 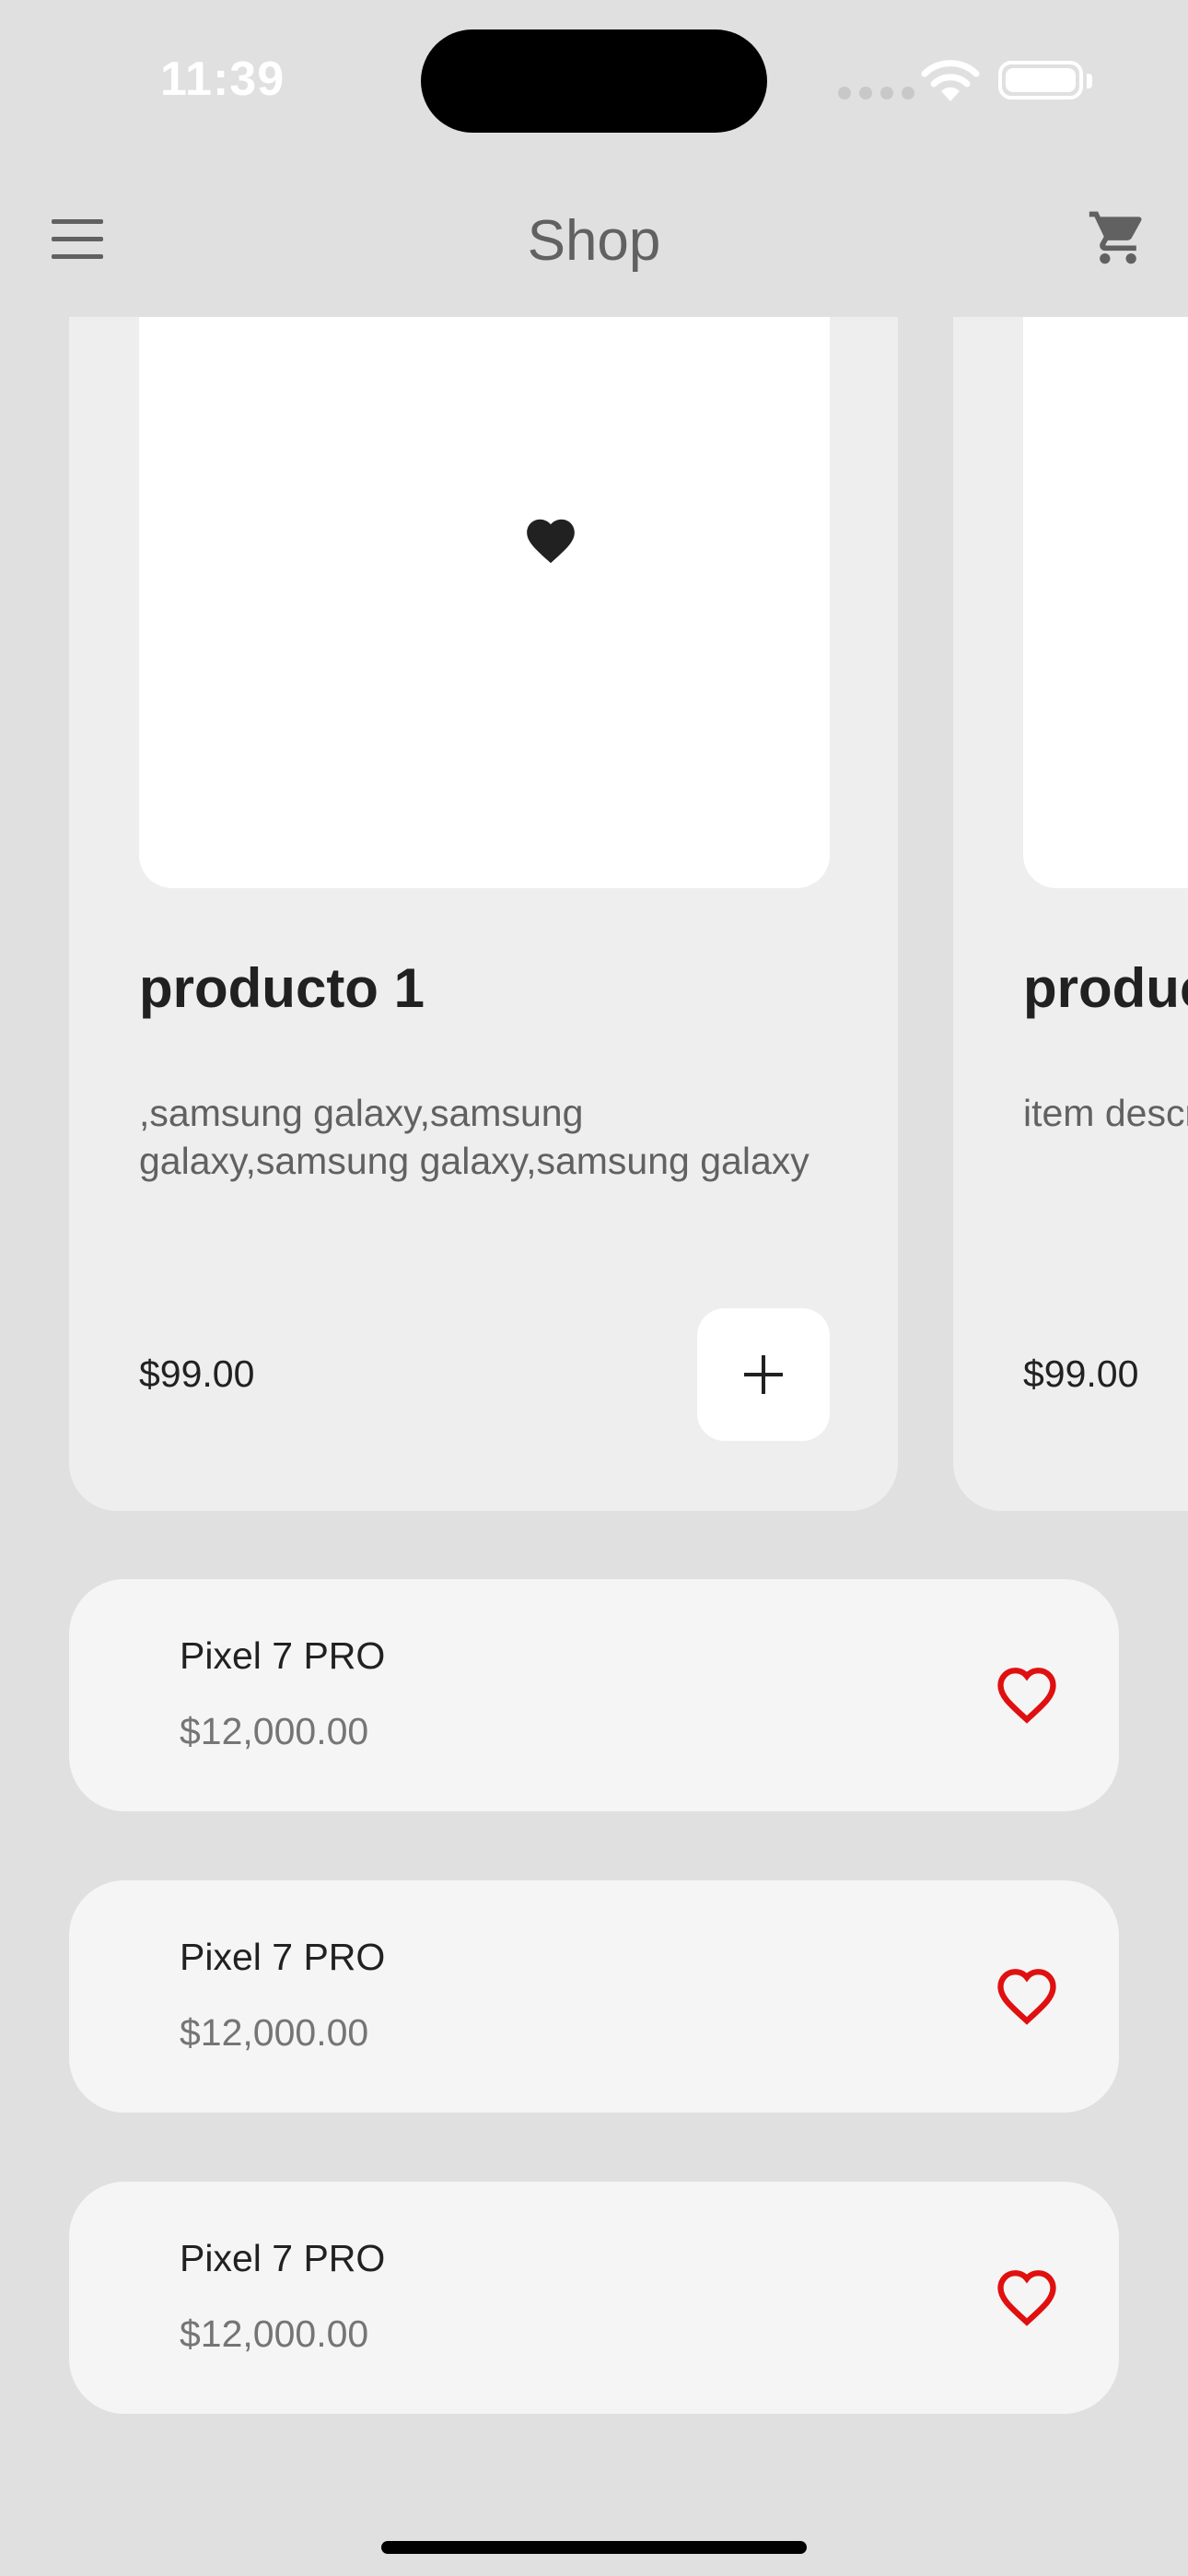 I want to click on cellular-signal-icon, so click(x=876, y=93).